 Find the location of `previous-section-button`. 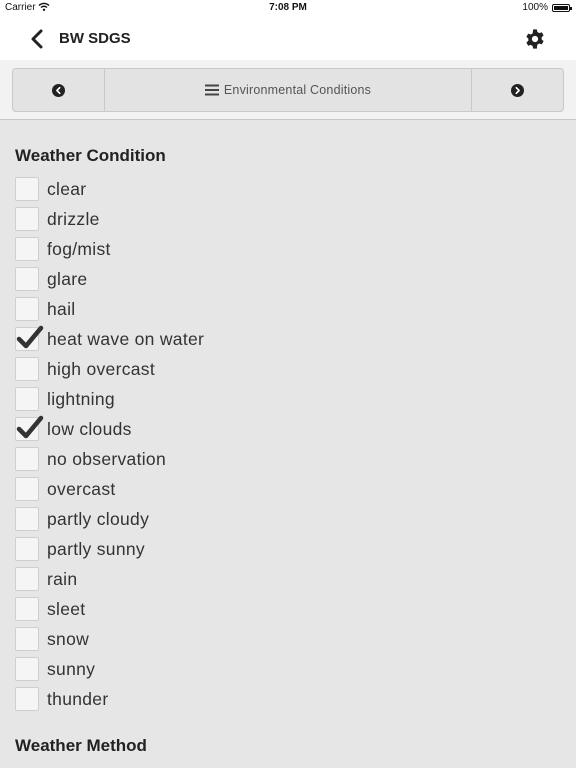

previous-section-button is located at coordinates (58, 90).